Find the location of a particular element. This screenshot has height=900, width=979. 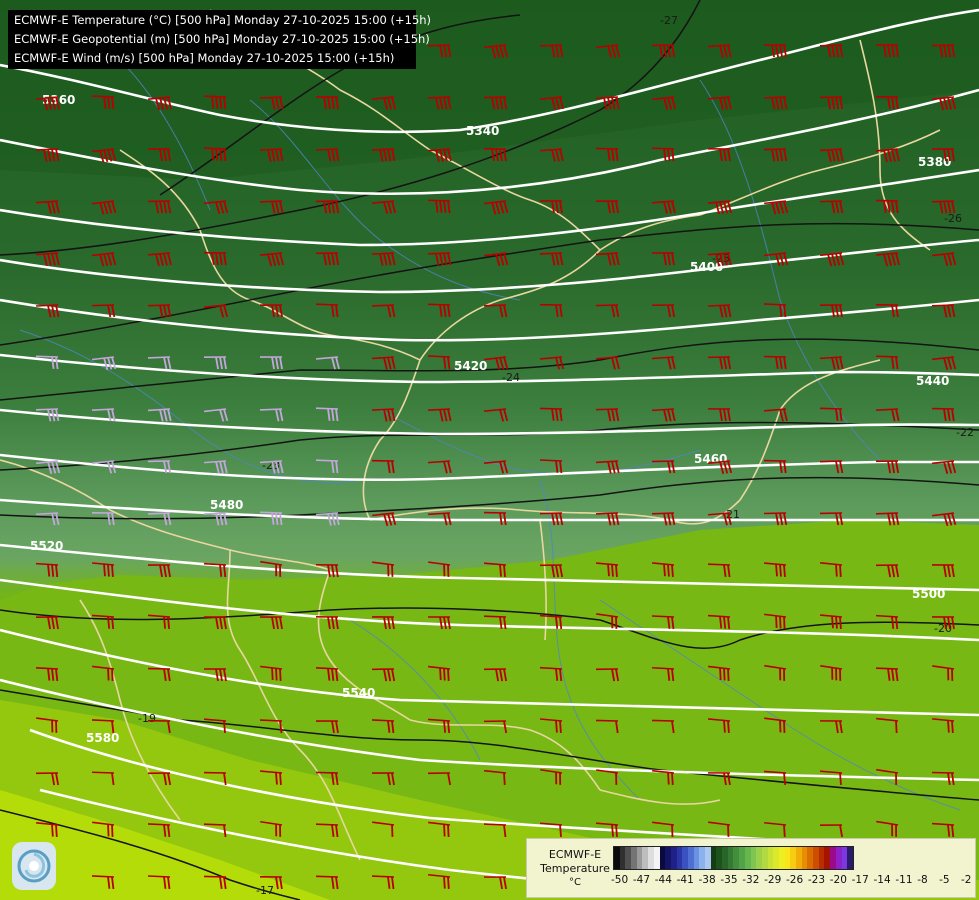

label-t-17: -17 is located at coordinates (265, 890).